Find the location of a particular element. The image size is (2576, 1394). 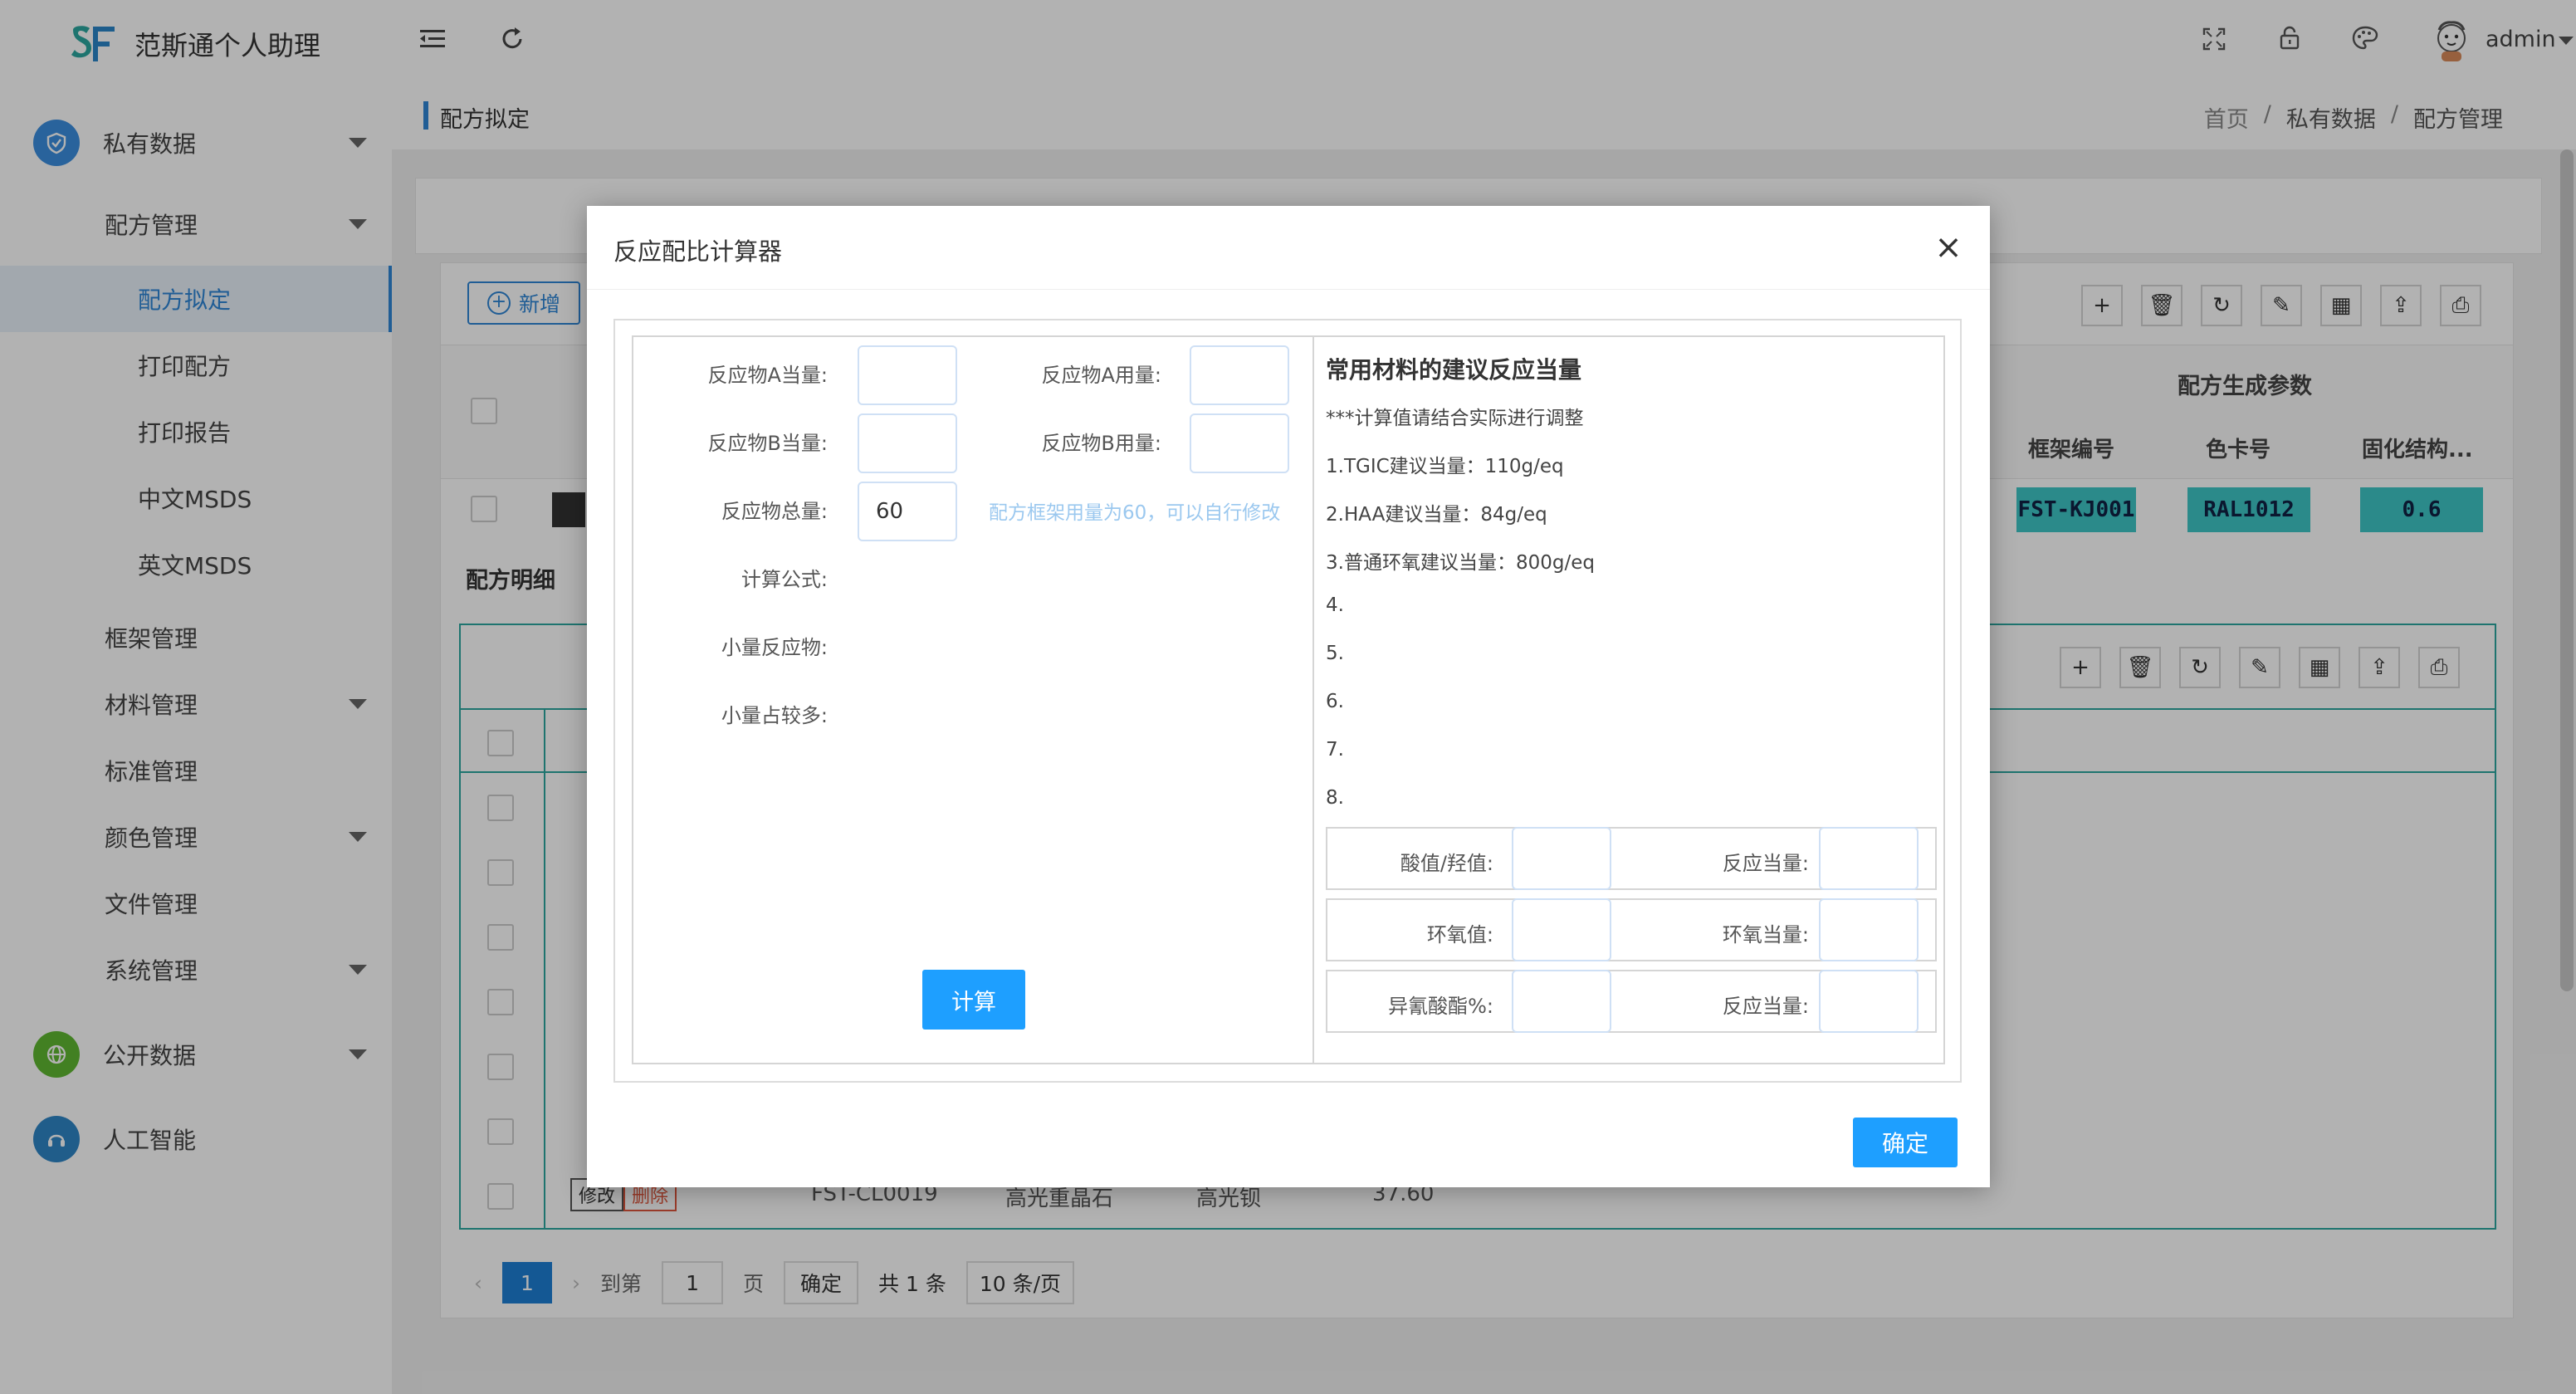

acid-value-row: 酸值/羟值: 反应当量: is located at coordinates (1631, 858).